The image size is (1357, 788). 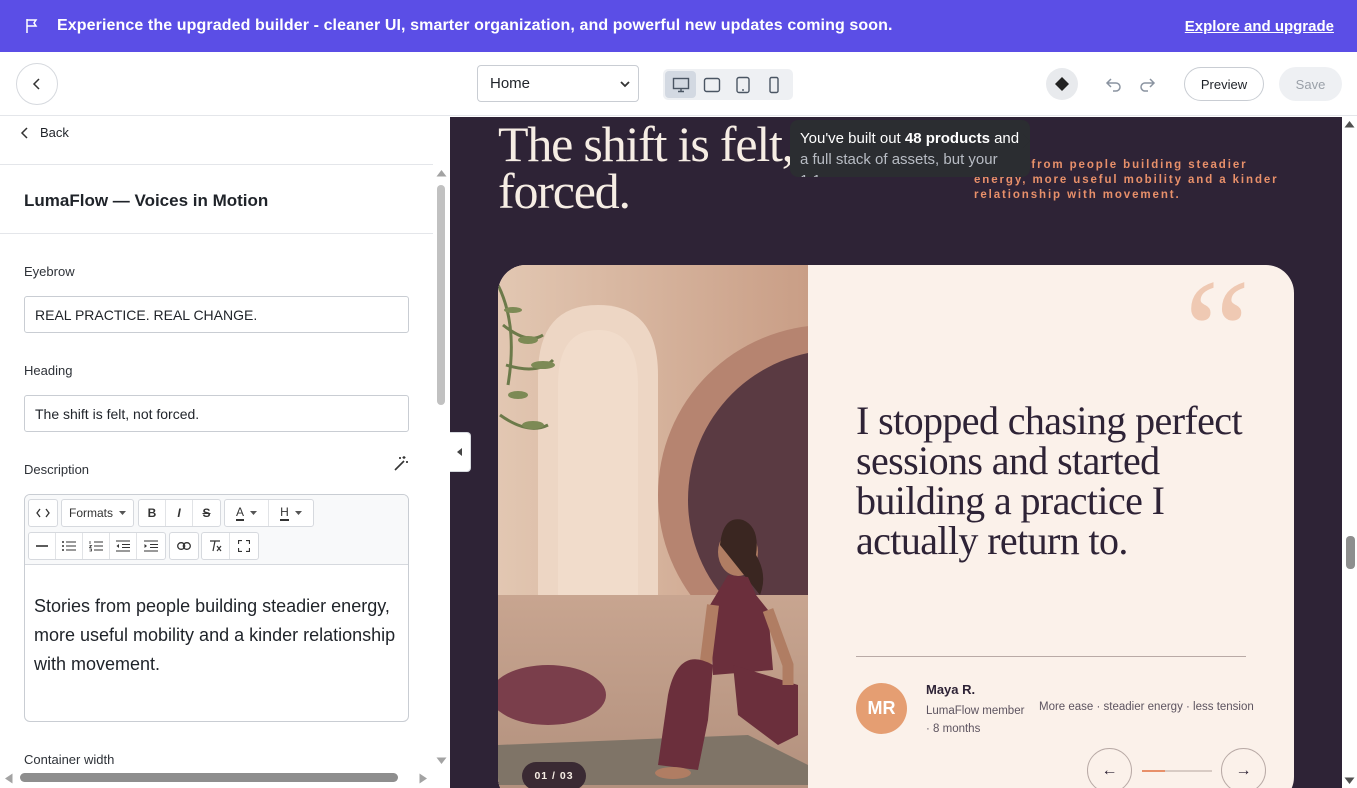 I want to click on bullet-list-button, so click(x=69, y=546).